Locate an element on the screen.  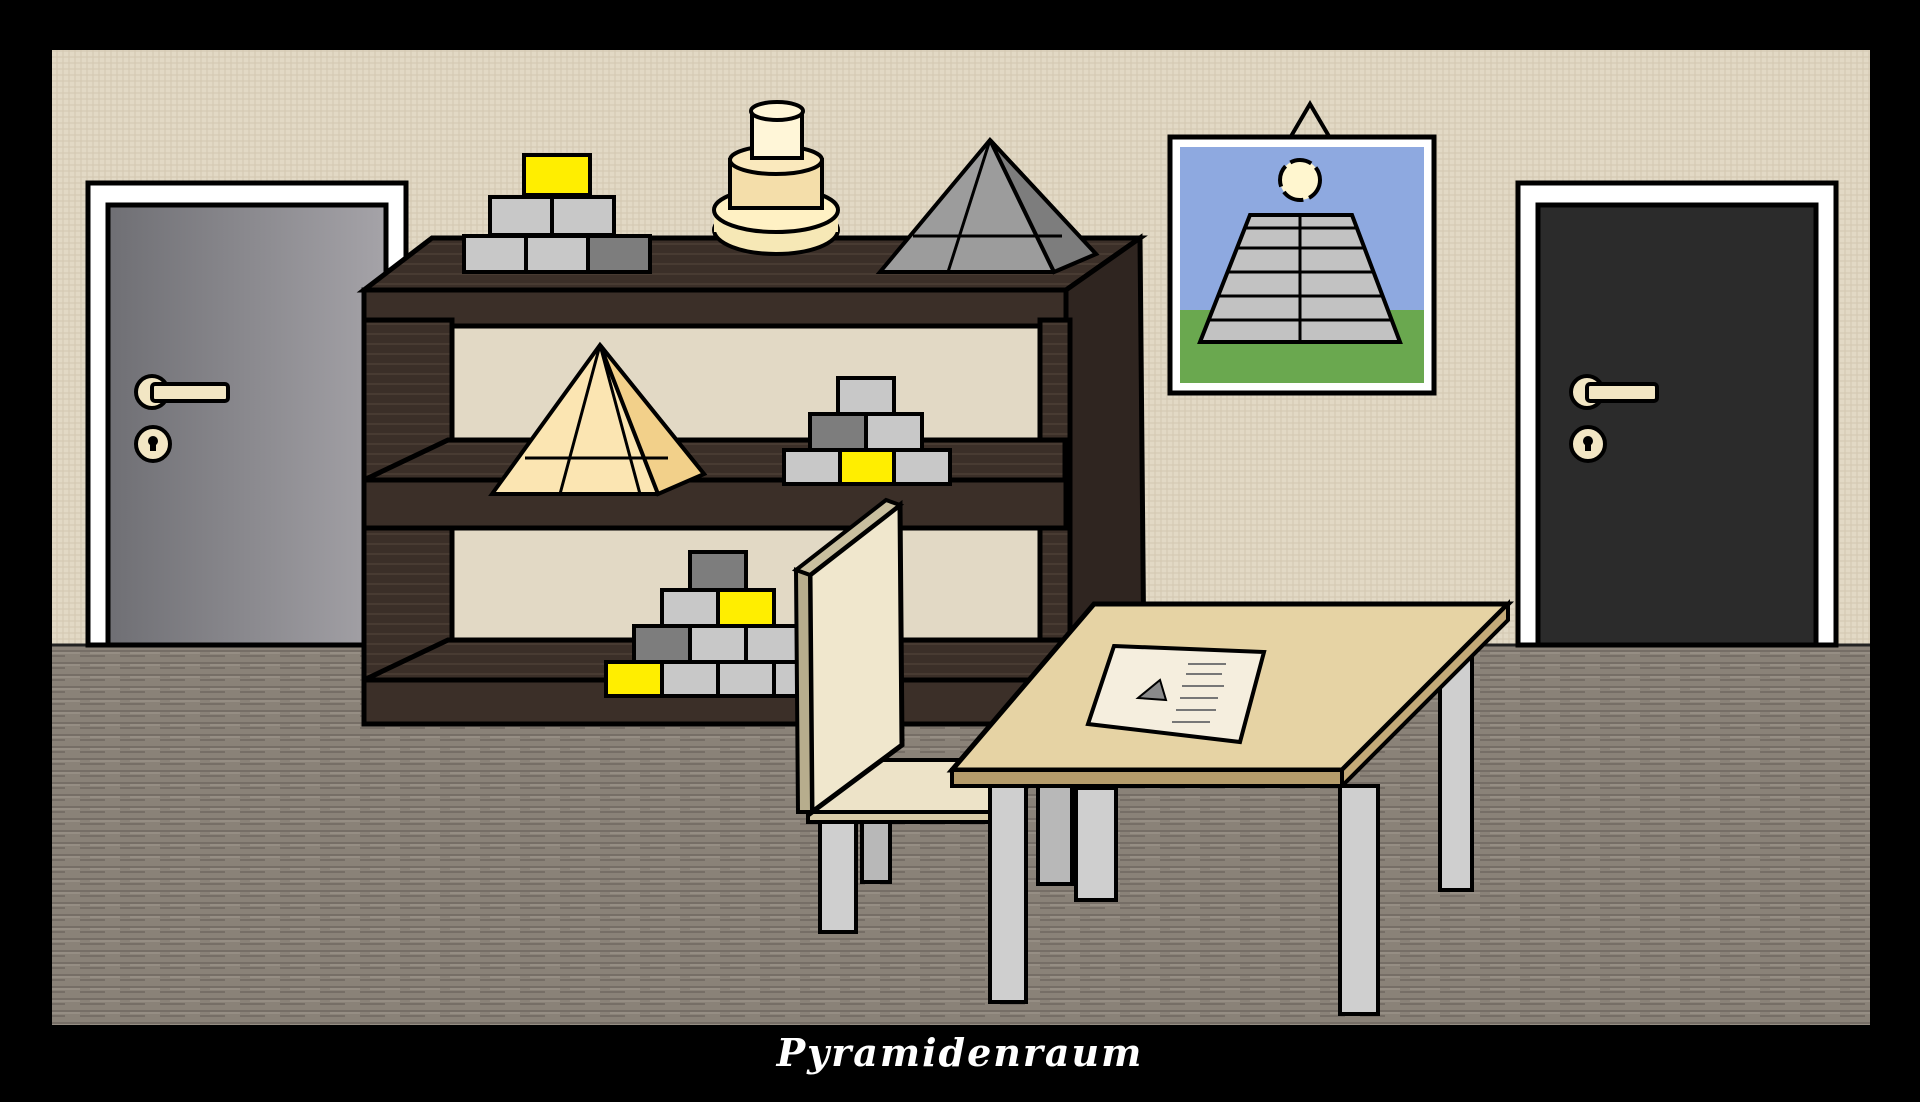
paper-note is located at coordinates (1176, 694).